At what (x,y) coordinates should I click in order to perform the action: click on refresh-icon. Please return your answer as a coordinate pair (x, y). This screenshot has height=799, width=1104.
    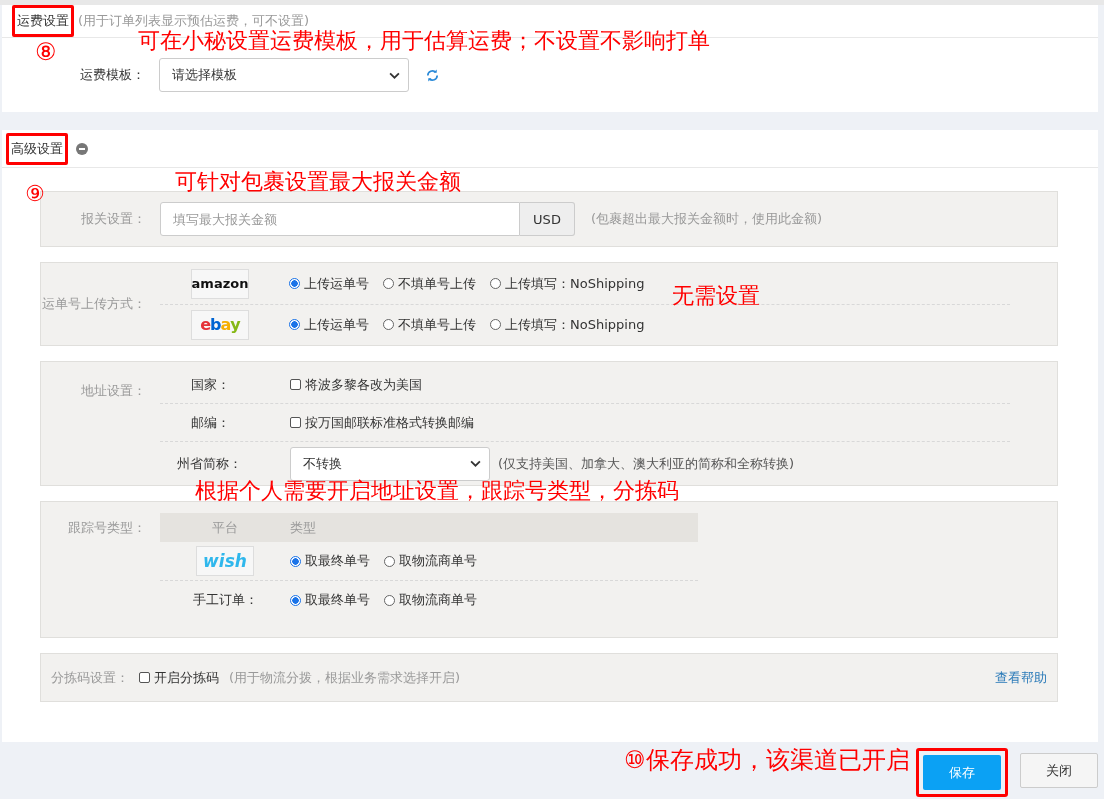
    Looking at the image, I should click on (432, 75).